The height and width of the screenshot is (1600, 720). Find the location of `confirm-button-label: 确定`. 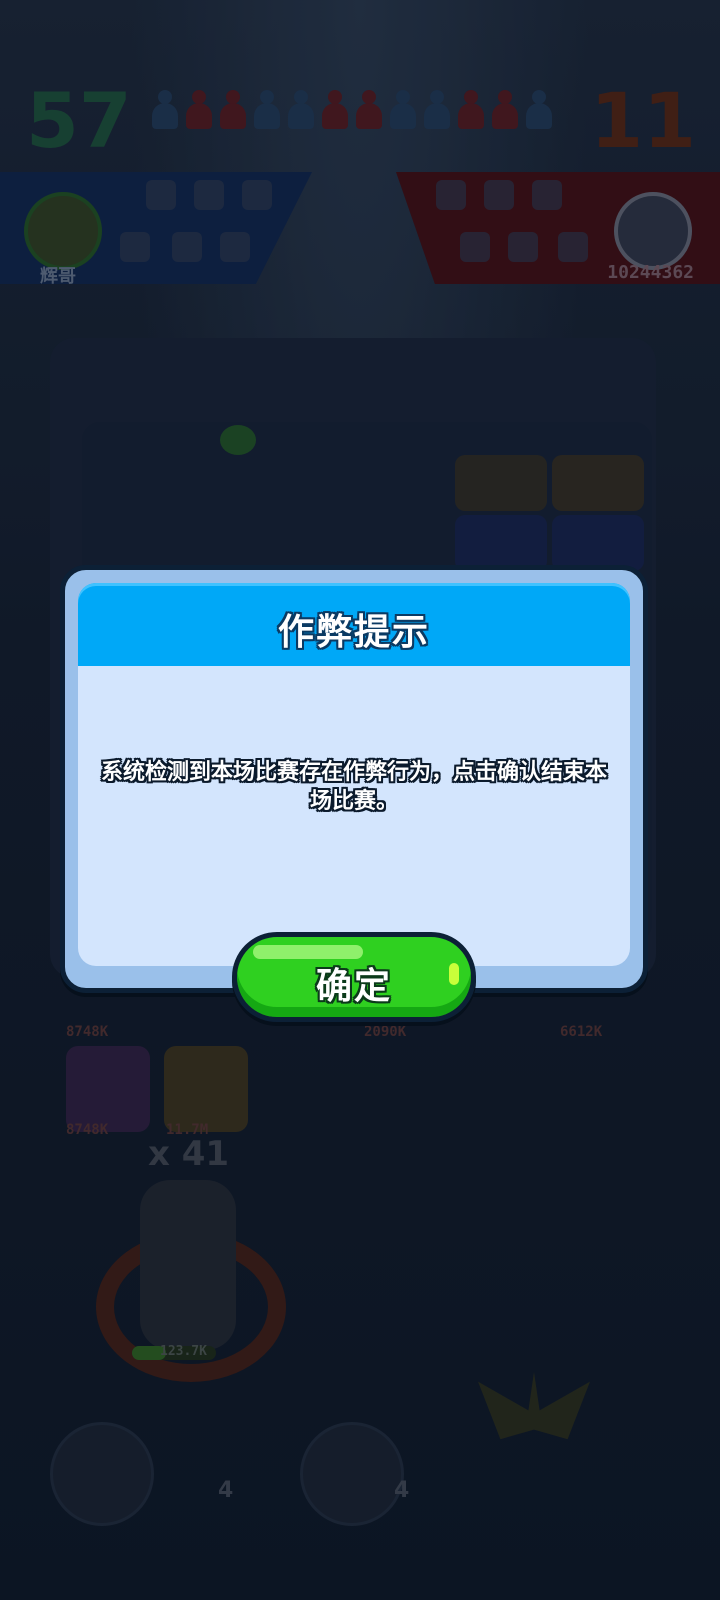

confirm-button-label: 确定 is located at coordinates (353, 986).